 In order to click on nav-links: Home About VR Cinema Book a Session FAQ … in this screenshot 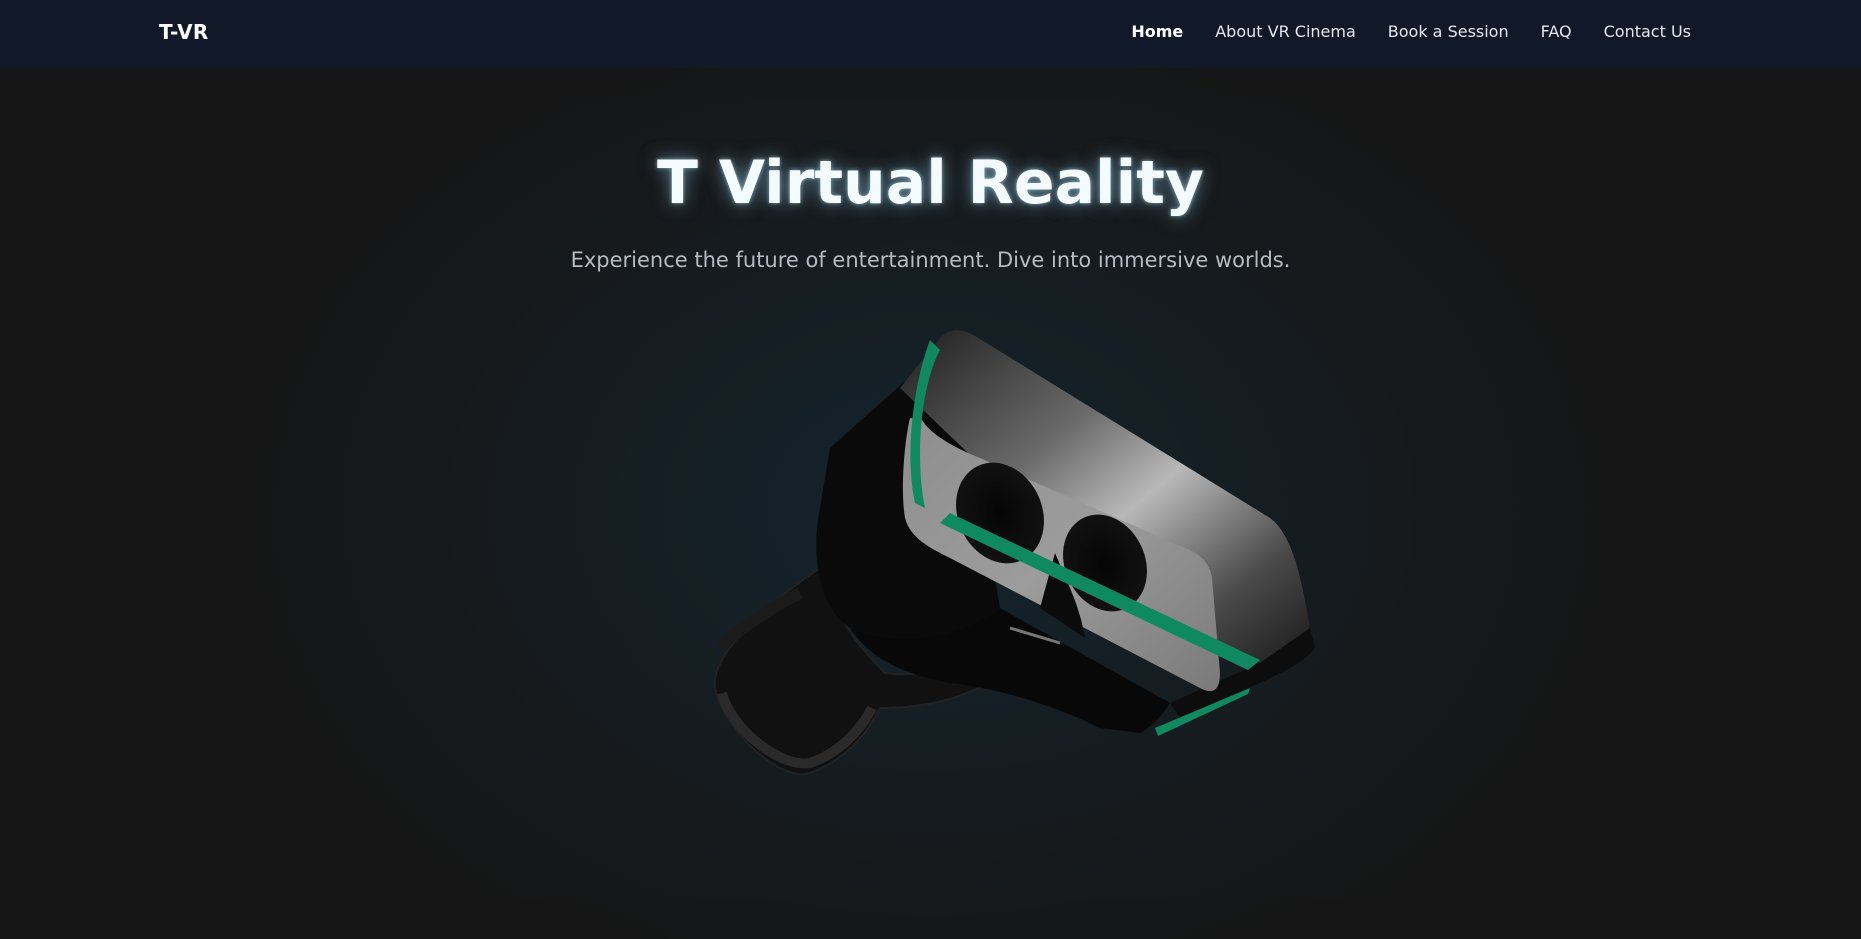, I will do `click(1411, 31)`.